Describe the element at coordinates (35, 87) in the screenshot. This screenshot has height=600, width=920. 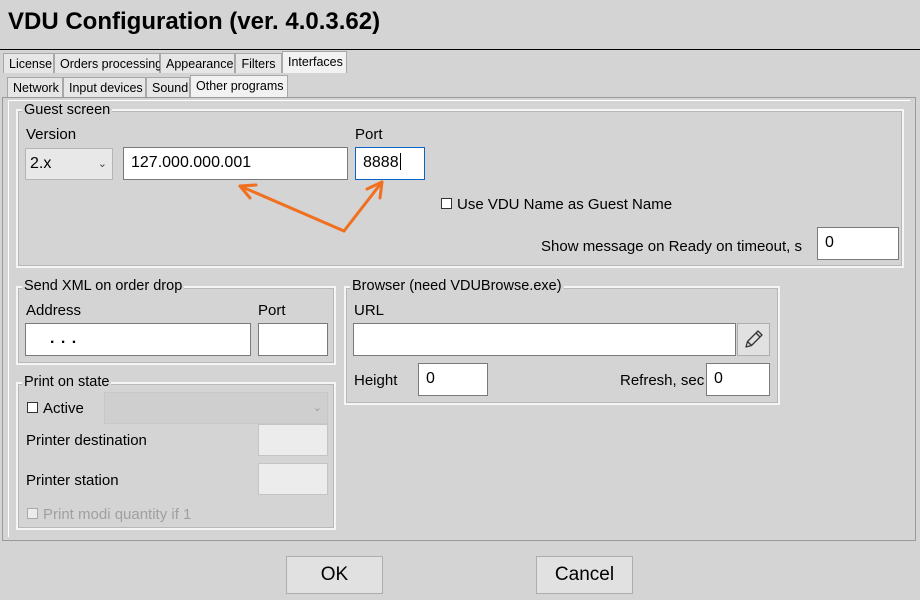
I see `tab-network: Network` at that location.